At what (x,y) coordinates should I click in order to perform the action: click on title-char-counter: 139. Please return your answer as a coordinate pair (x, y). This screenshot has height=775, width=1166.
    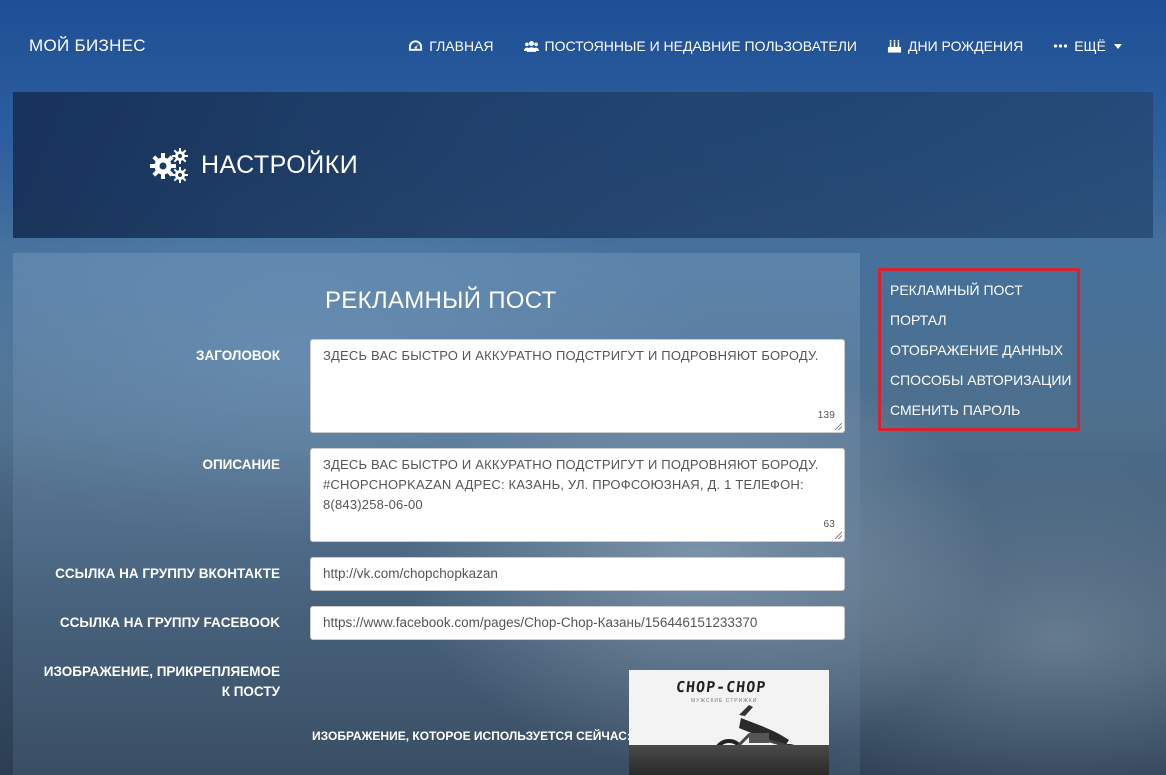
    Looking at the image, I should click on (826, 415).